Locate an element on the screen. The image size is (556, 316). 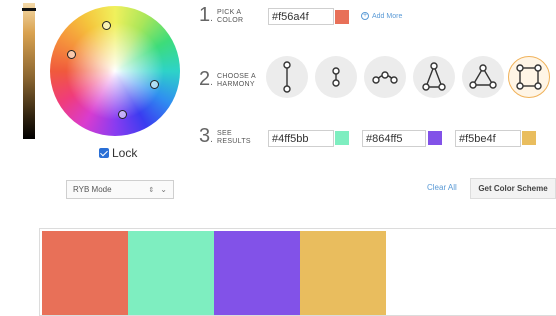
step-1-label: PICK A COLOR is located at coordinates (230, 16).